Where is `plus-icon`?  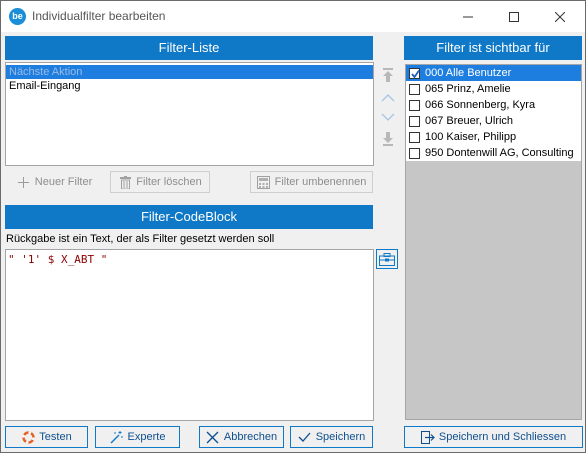
plus-icon is located at coordinates (24, 182).